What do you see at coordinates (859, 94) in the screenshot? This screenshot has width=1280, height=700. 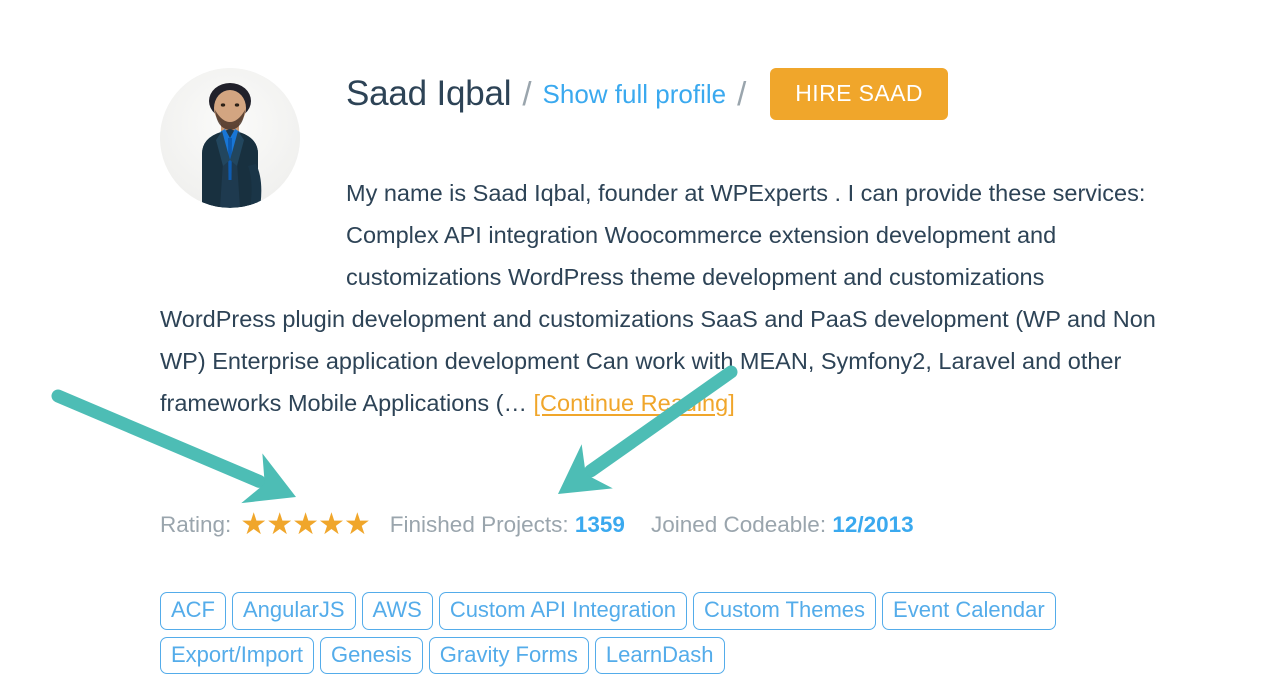 I see `hire-saad-button: HIRE SAAD` at bounding box center [859, 94].